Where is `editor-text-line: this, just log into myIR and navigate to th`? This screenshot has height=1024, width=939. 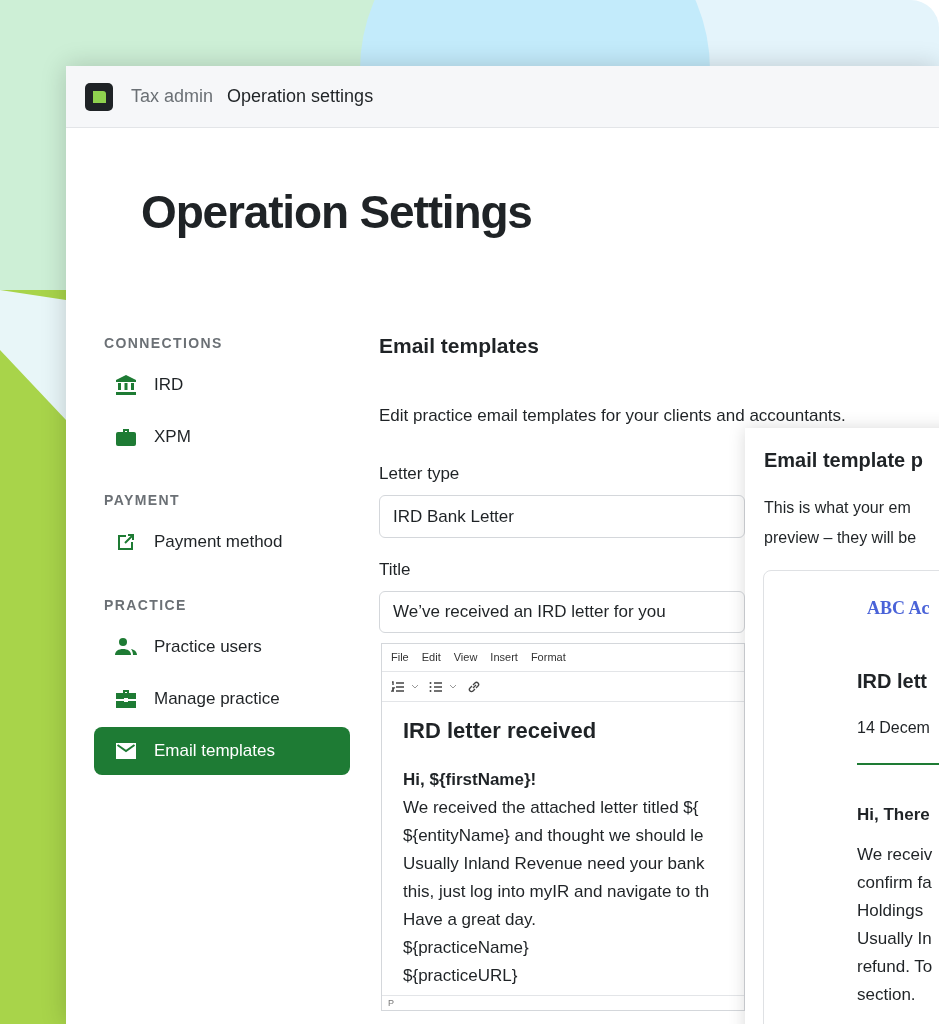
editor-text-line: this, just log into myIR and navigate to th is located at coordinates (556, 892).